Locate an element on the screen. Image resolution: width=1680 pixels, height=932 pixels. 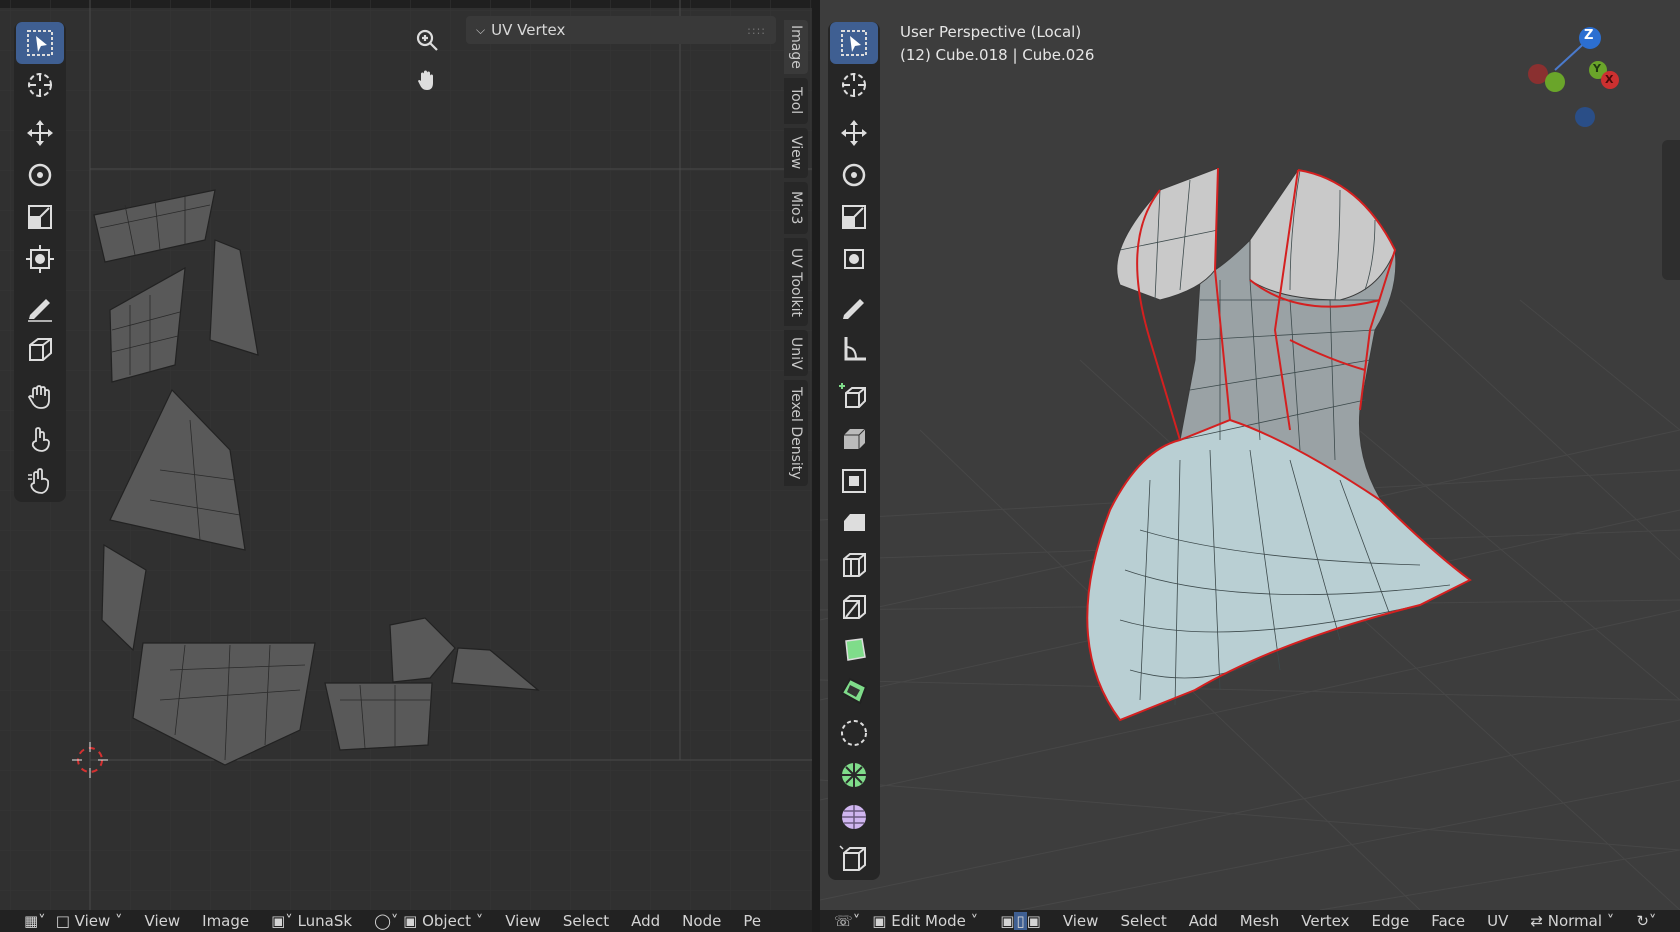
menu-view-3d: View is located at coordinates (1081, 921).